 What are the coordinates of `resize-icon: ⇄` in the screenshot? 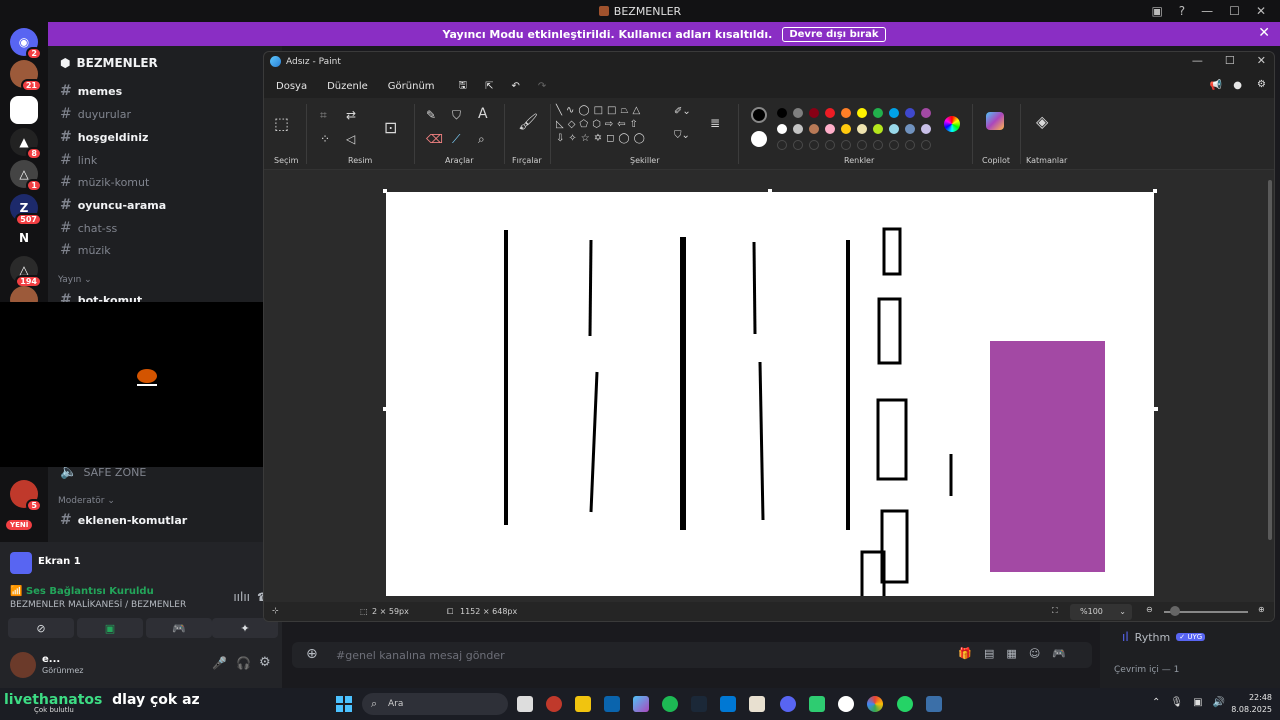 It's located at (351, 115).